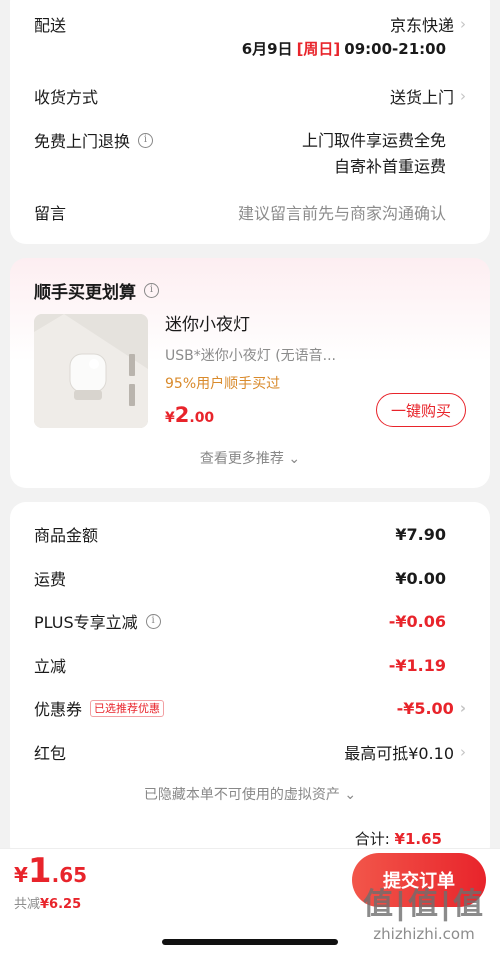 The width and height of the screenshot is (500, 956). What do you see at coordinates (395, 48) in the screenshot?
I see `delivery-time: 09:00-21:00` at bounding box center [395, 48].